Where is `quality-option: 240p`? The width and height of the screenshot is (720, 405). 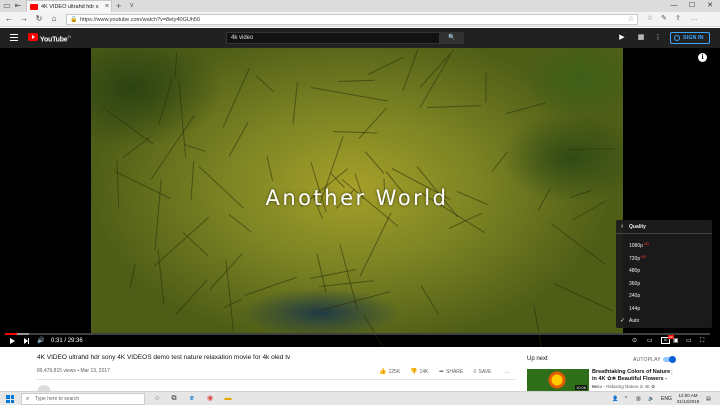 quality-option: 240p is located at coordinates (664, 296).